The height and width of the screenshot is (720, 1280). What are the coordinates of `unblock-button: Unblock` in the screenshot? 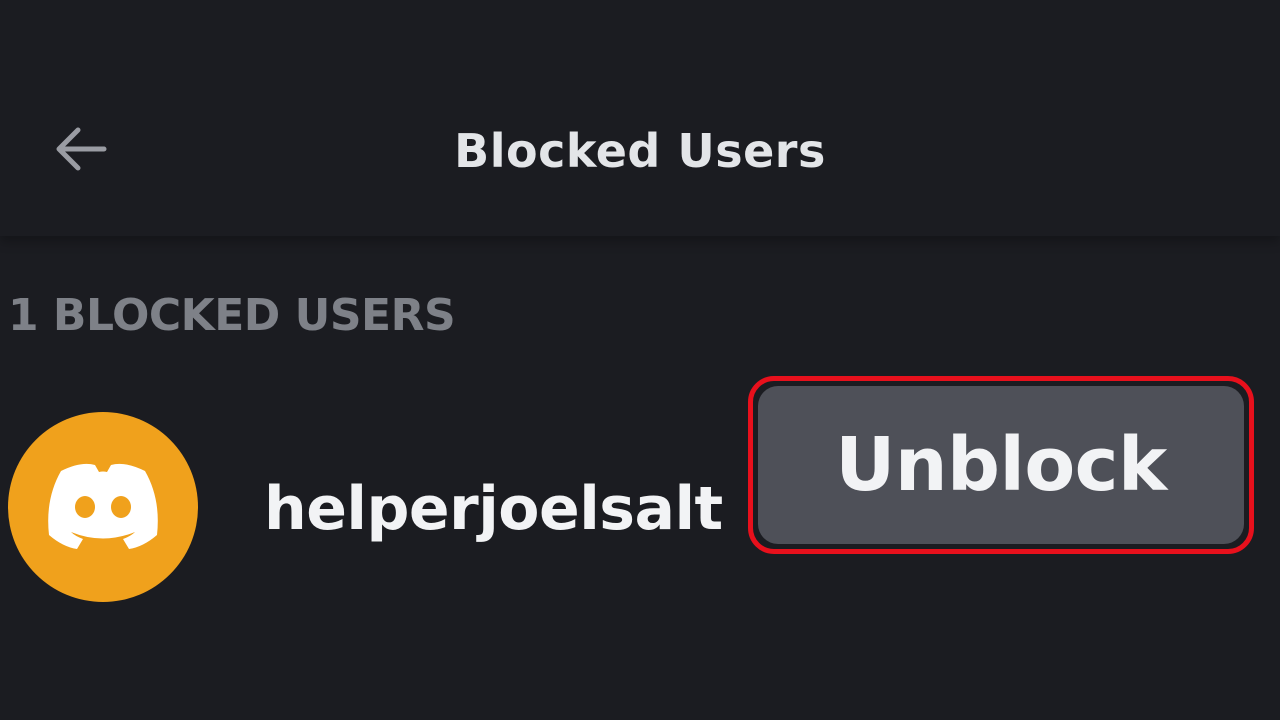 It's located at (1001, 465).